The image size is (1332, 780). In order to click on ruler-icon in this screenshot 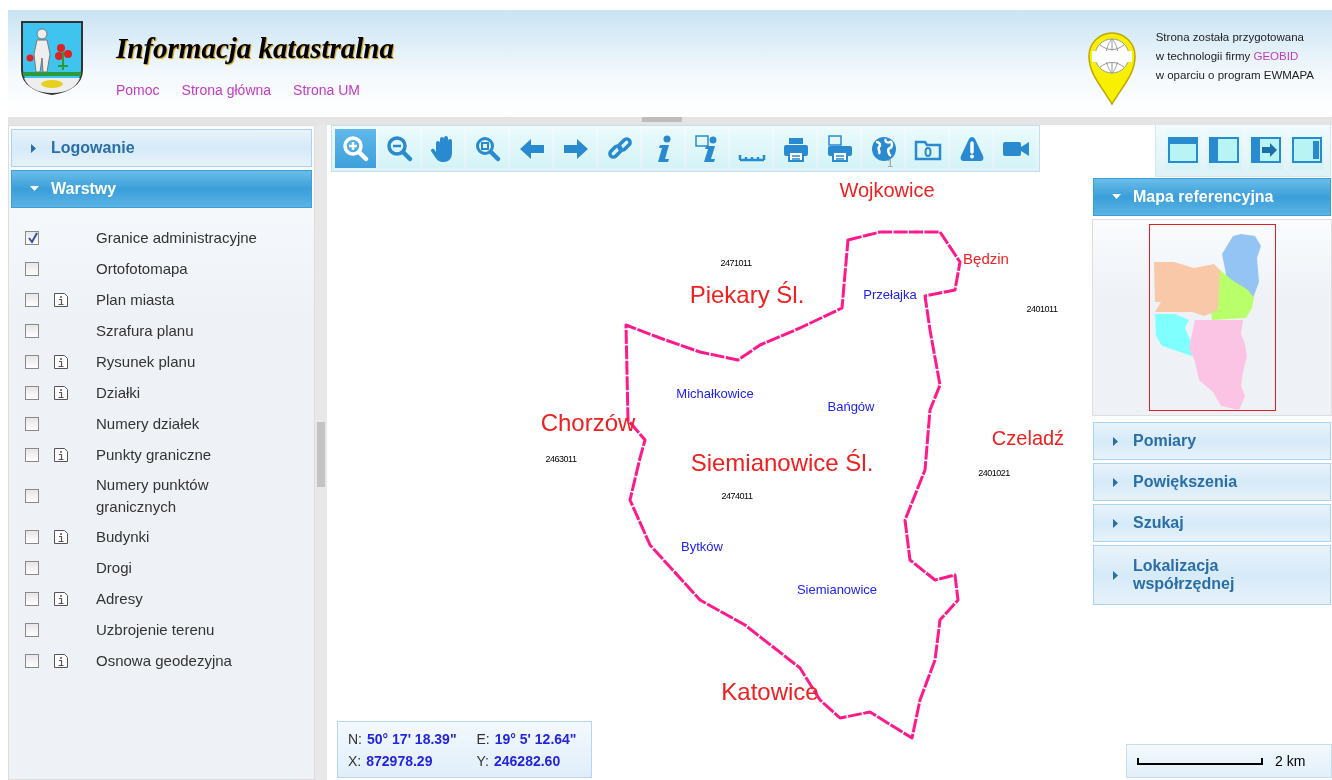, I will do `click(751, 158)`.